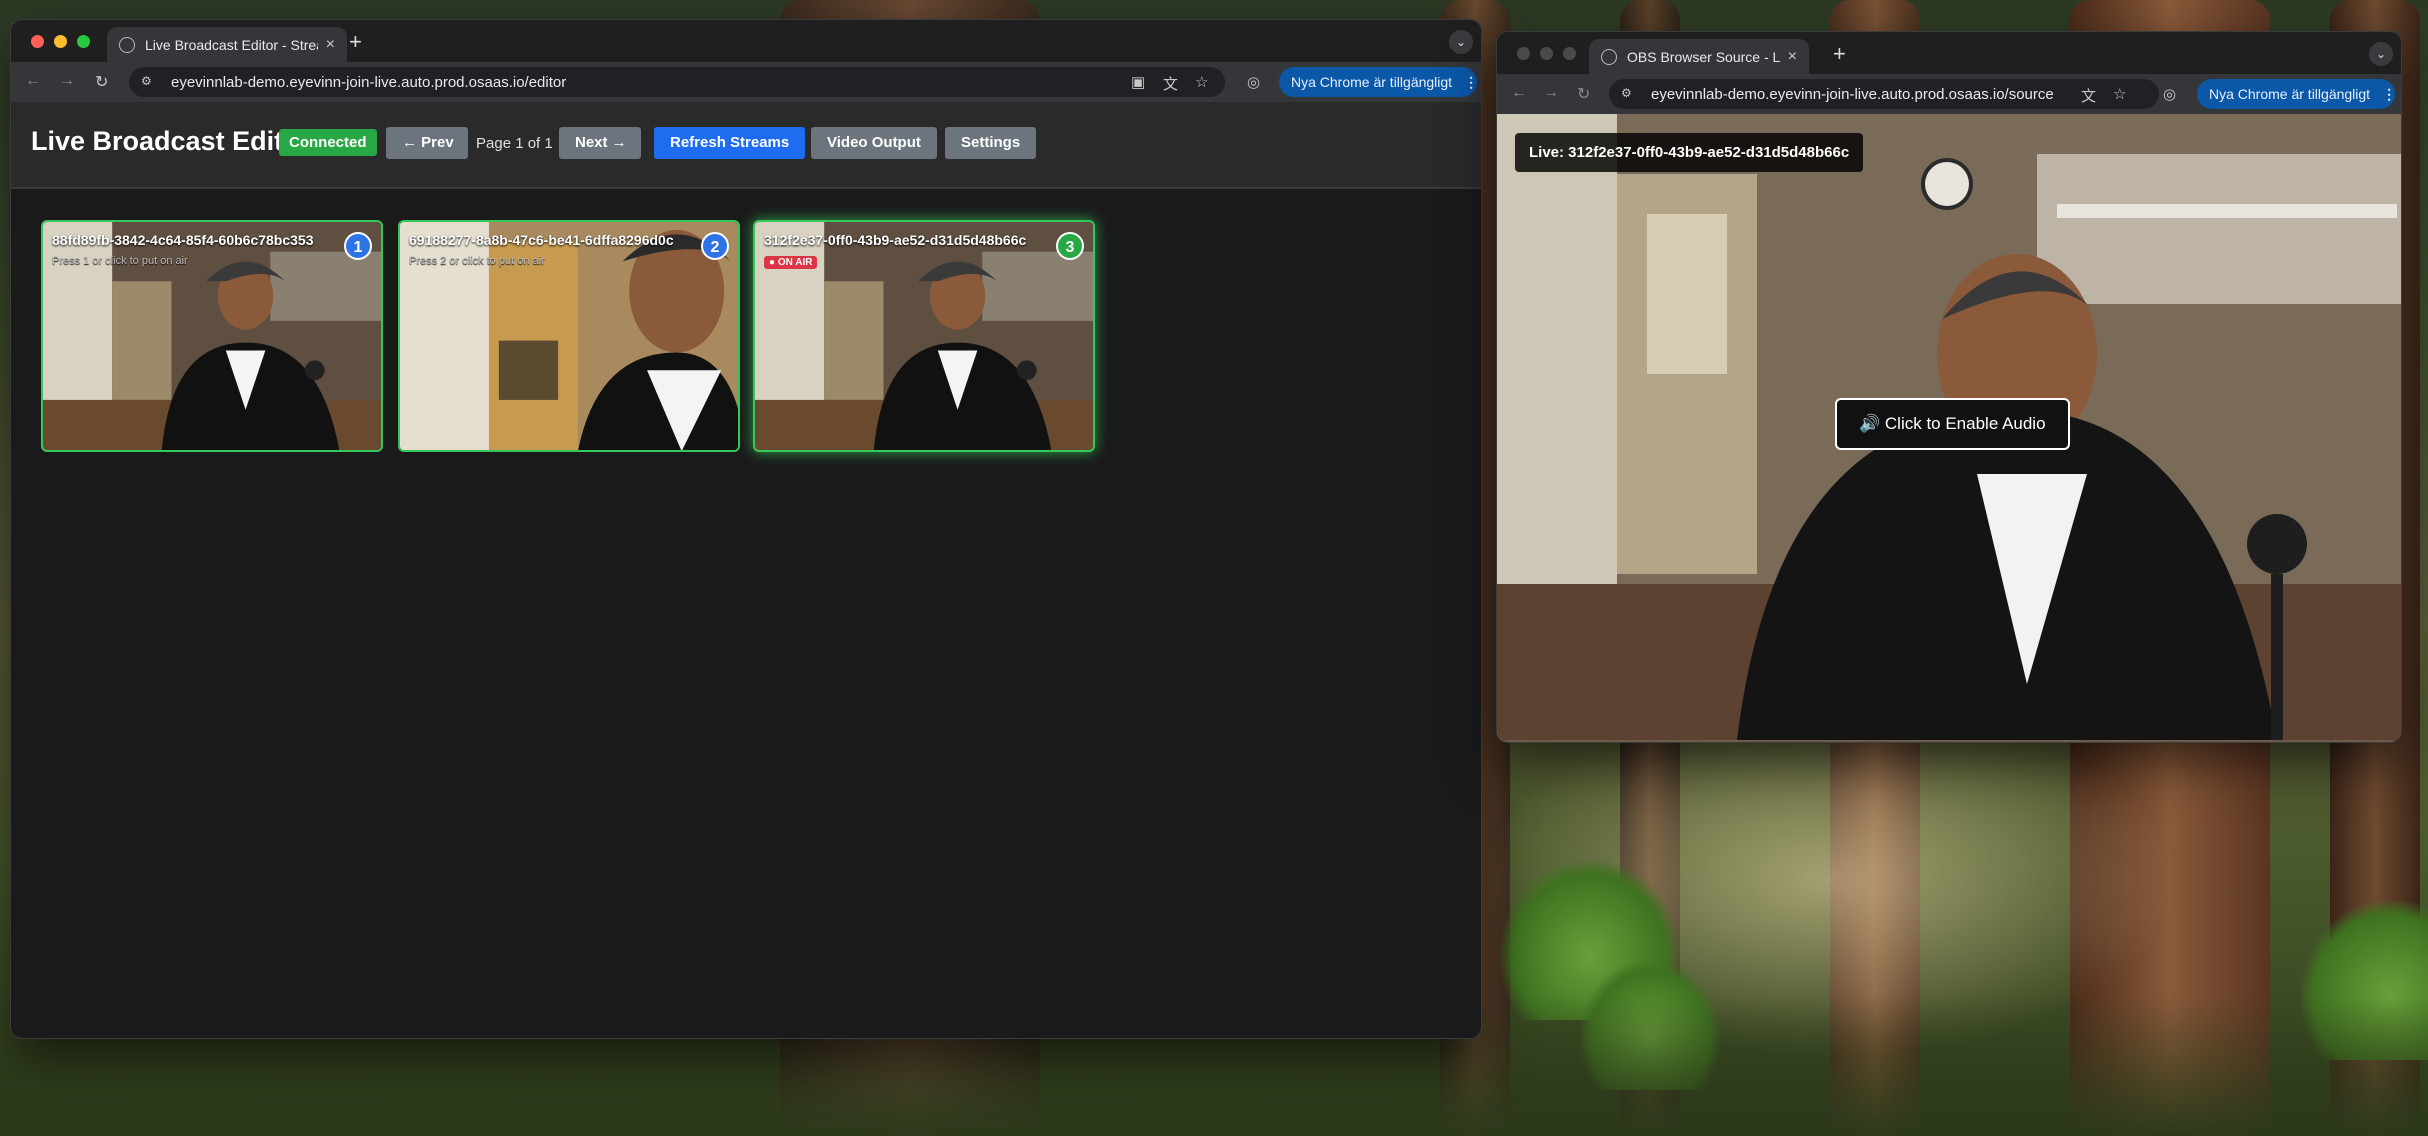 Image resolution: width=2428 pixels, height=1136 pixels. I want to click on stream-id: 312f2e37-0ff0-43b9-ae52-d31d5d48b66c, so click(895, 240).